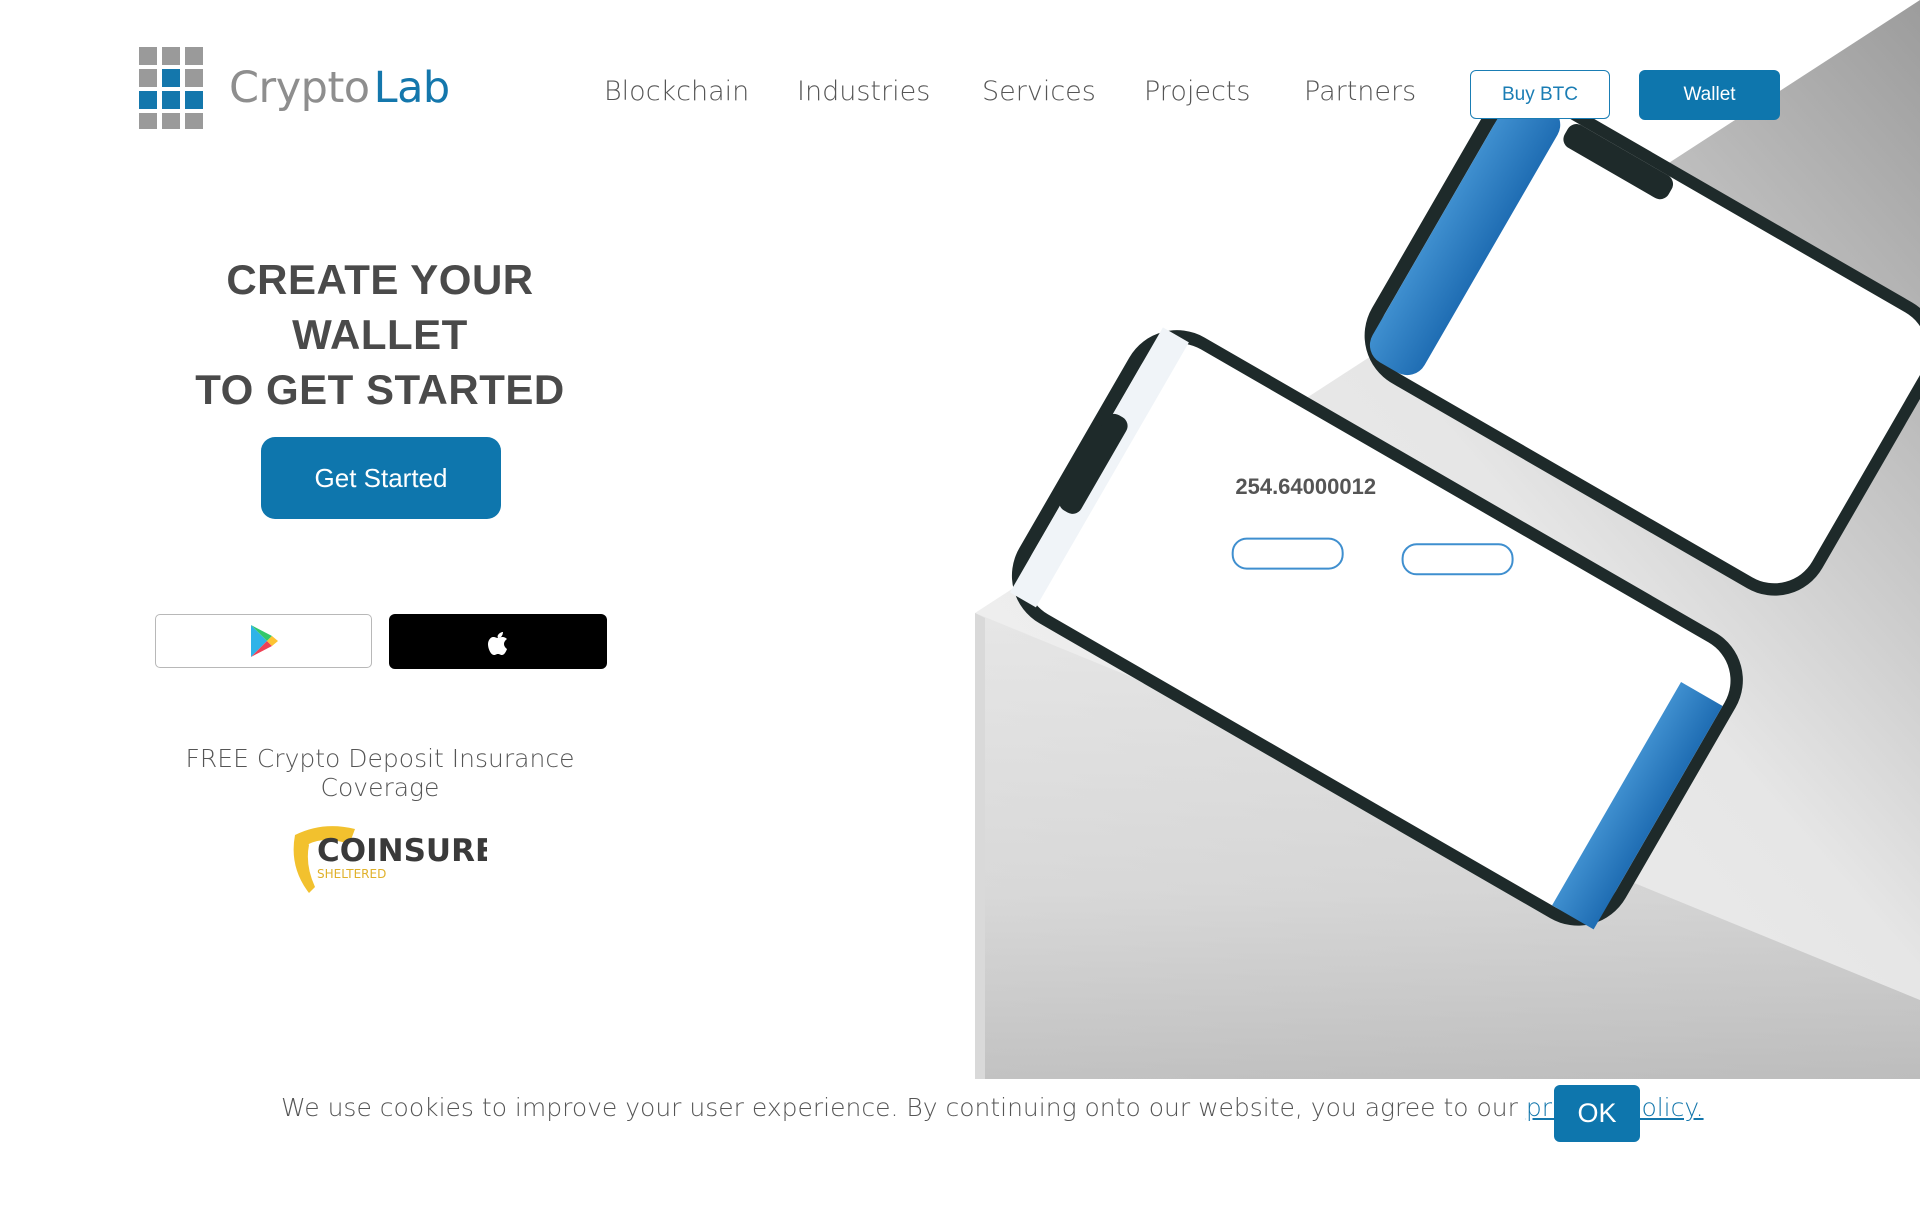 This screenshot has width=1920, height=1225. I want to click on nav-projects: Projects, so click(1197, 91).